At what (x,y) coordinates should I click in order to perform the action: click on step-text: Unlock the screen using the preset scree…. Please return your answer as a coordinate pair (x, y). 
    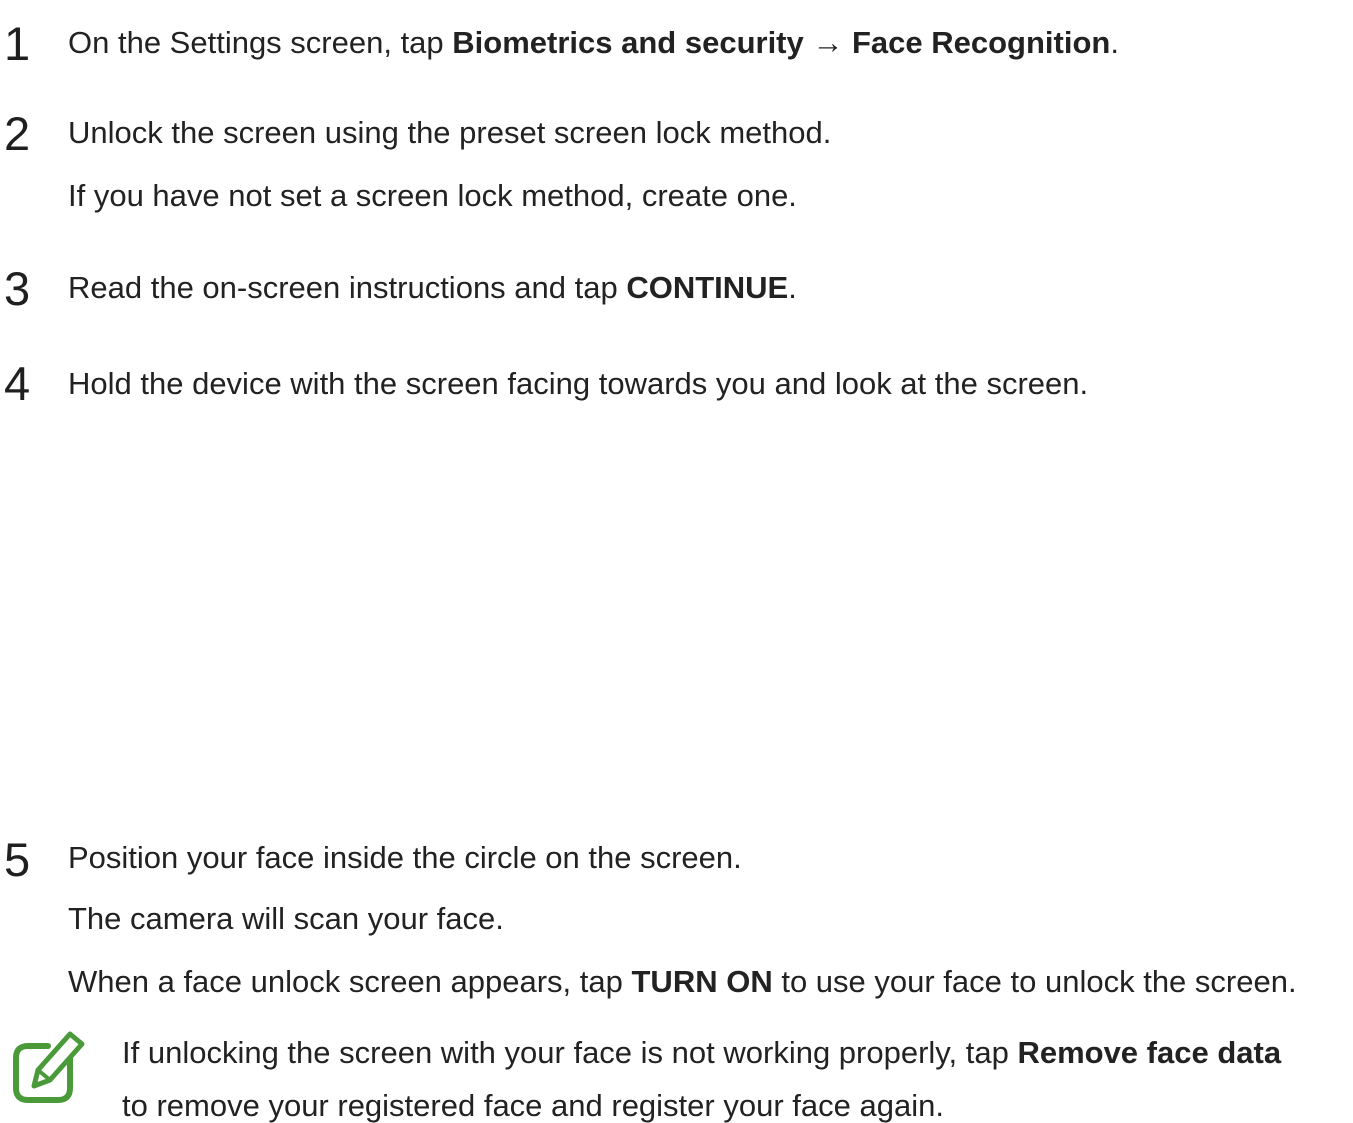
    Looking at the image, I should click on (449, 132).